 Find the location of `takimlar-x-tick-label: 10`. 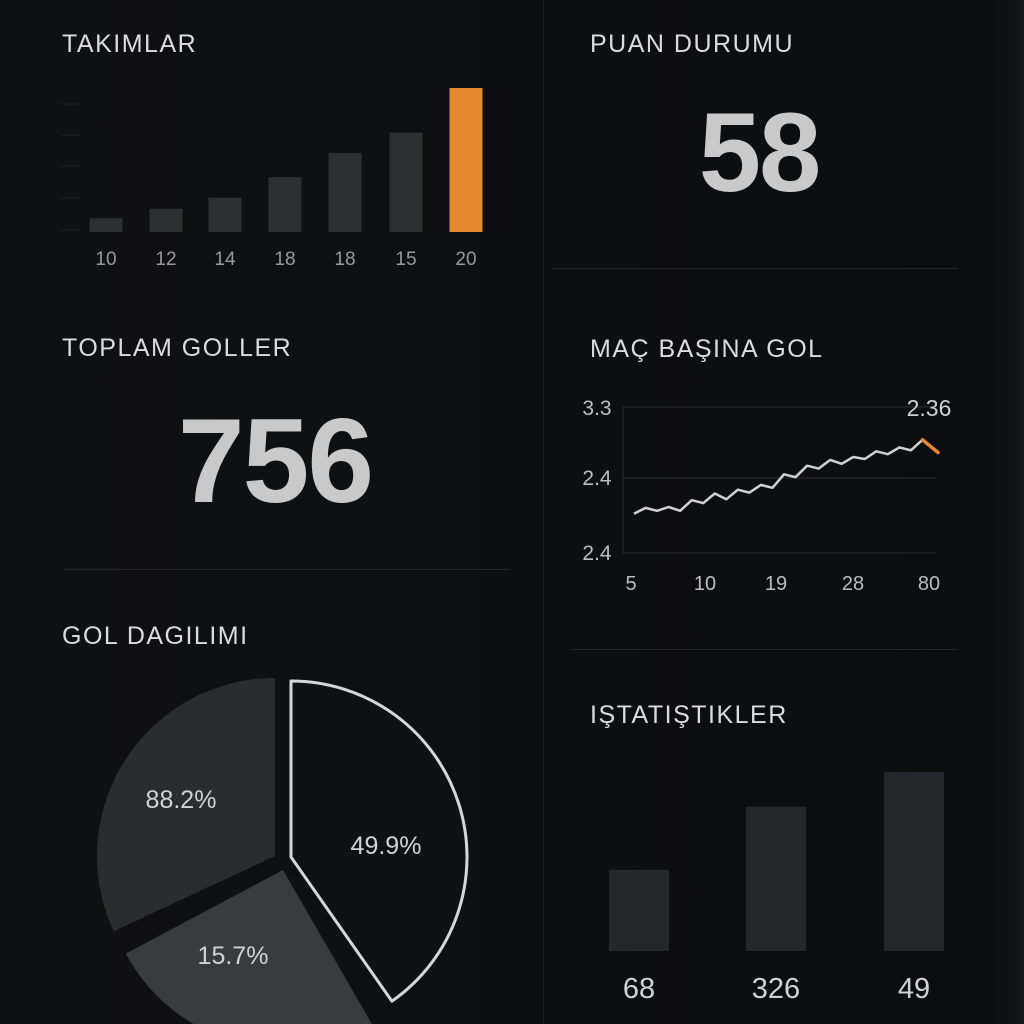

takimlar-x-tick-label: 10 is located at coordinates (105, 259).